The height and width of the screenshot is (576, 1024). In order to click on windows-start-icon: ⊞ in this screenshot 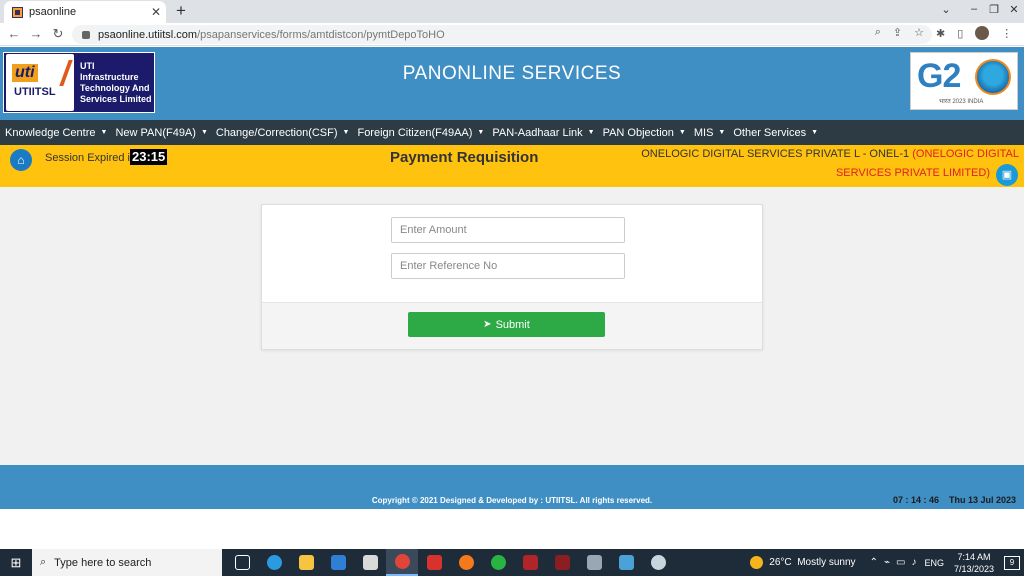, I will do `click(16, 562)`.